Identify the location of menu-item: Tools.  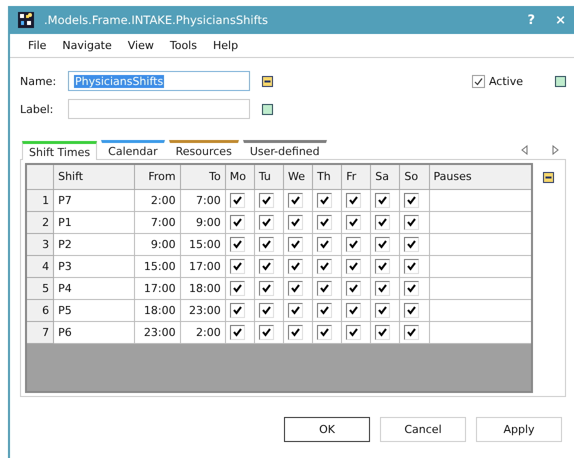
(183, 45).